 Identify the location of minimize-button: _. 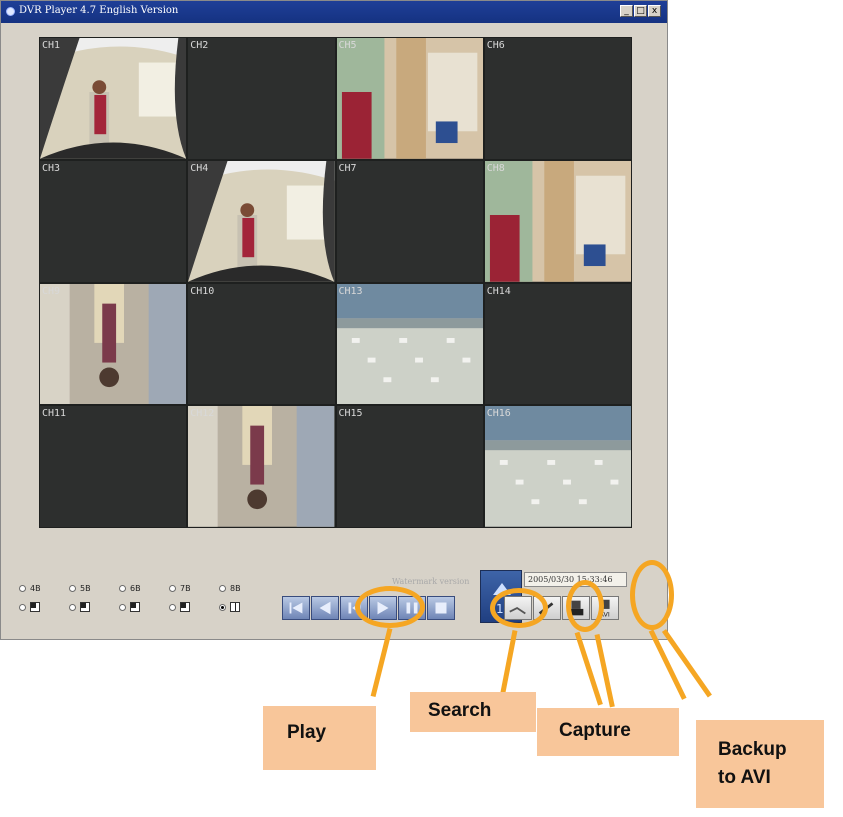
(626, 11).